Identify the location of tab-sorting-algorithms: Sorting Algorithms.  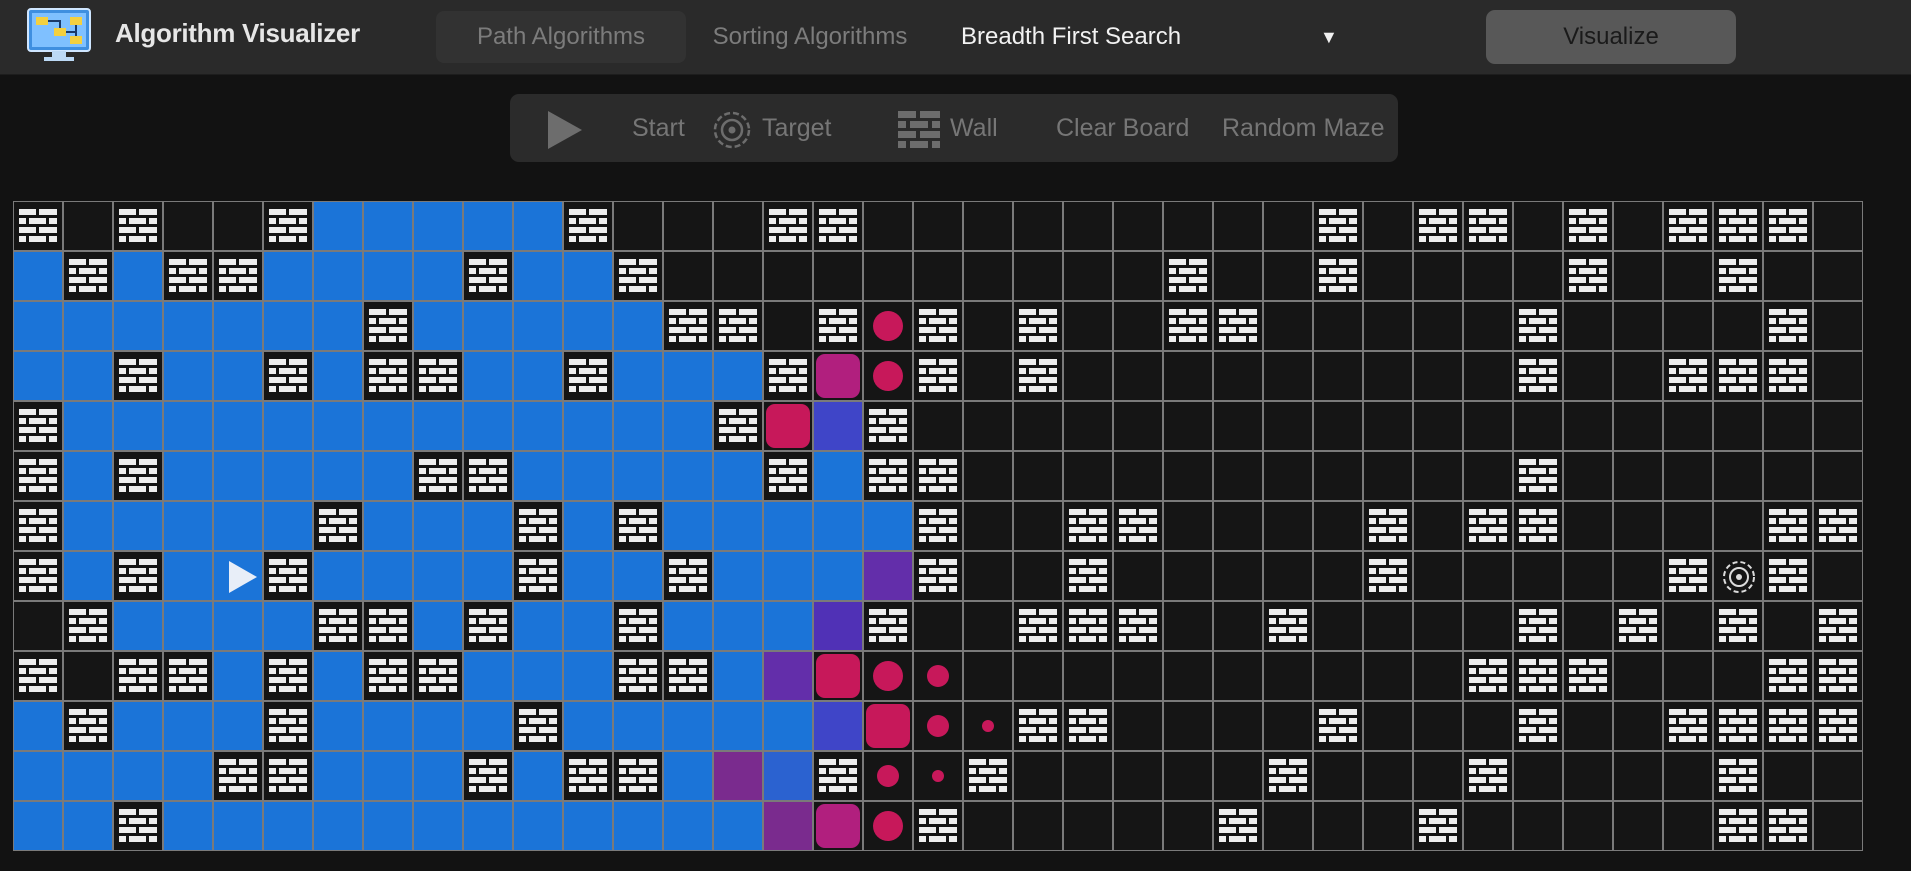
(810, 37).